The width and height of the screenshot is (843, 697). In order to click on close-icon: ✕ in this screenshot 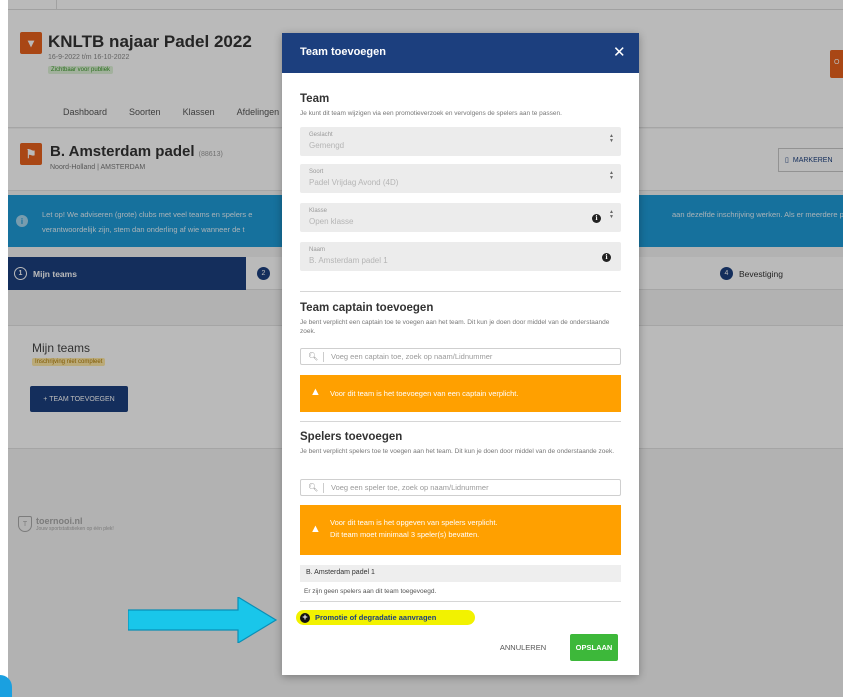, I will do `click(619, 52)`.